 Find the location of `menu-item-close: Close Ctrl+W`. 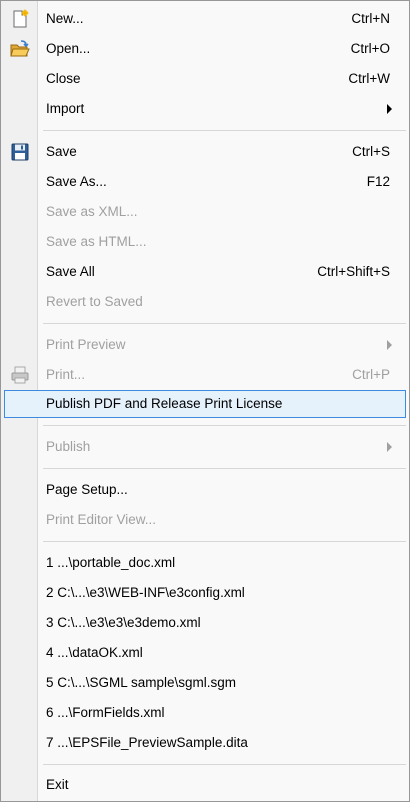

menu-item-close: Close Ctrl+W is located at coordinates (205, 79).